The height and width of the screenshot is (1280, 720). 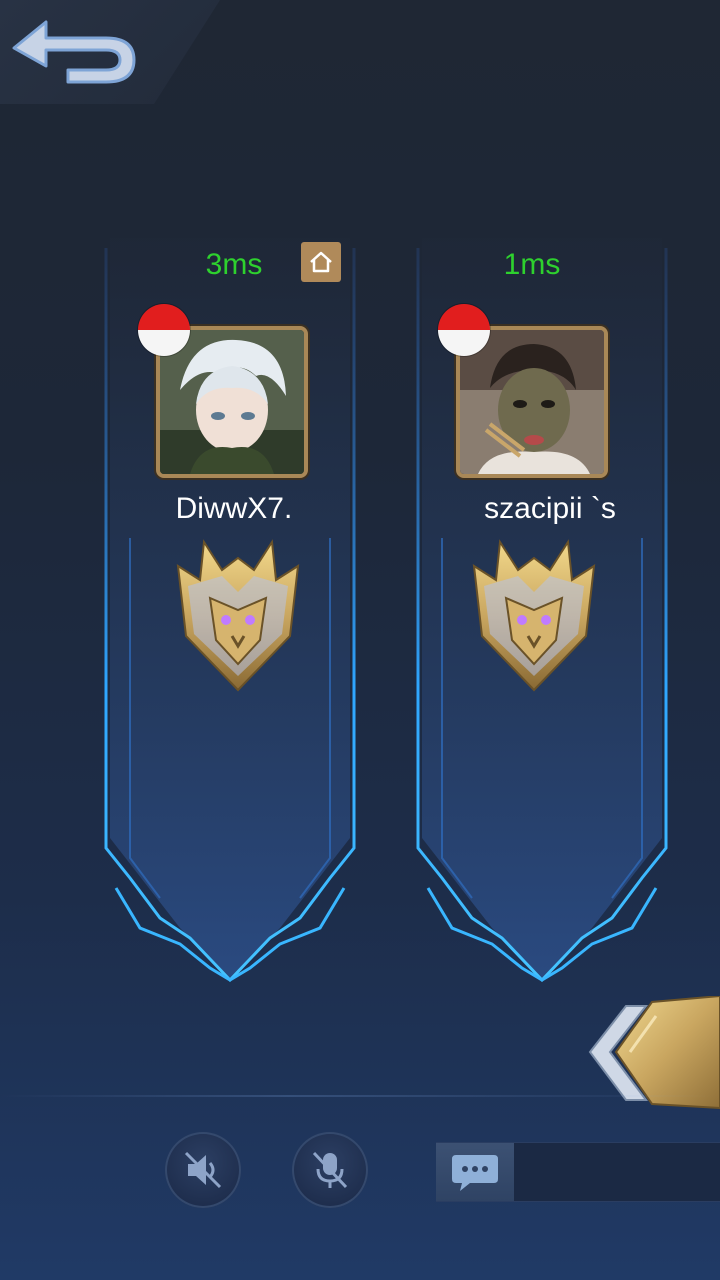 I want to click on ping-indicator: 1ms, so click(x=532, y=264).